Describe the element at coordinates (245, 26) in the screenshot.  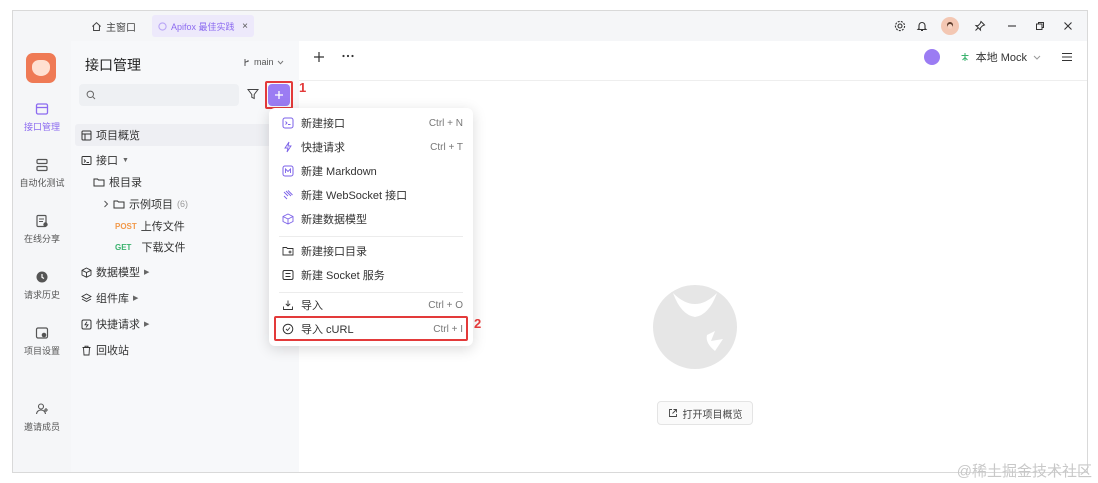
I see `close-tab-icon: ×` at that location.